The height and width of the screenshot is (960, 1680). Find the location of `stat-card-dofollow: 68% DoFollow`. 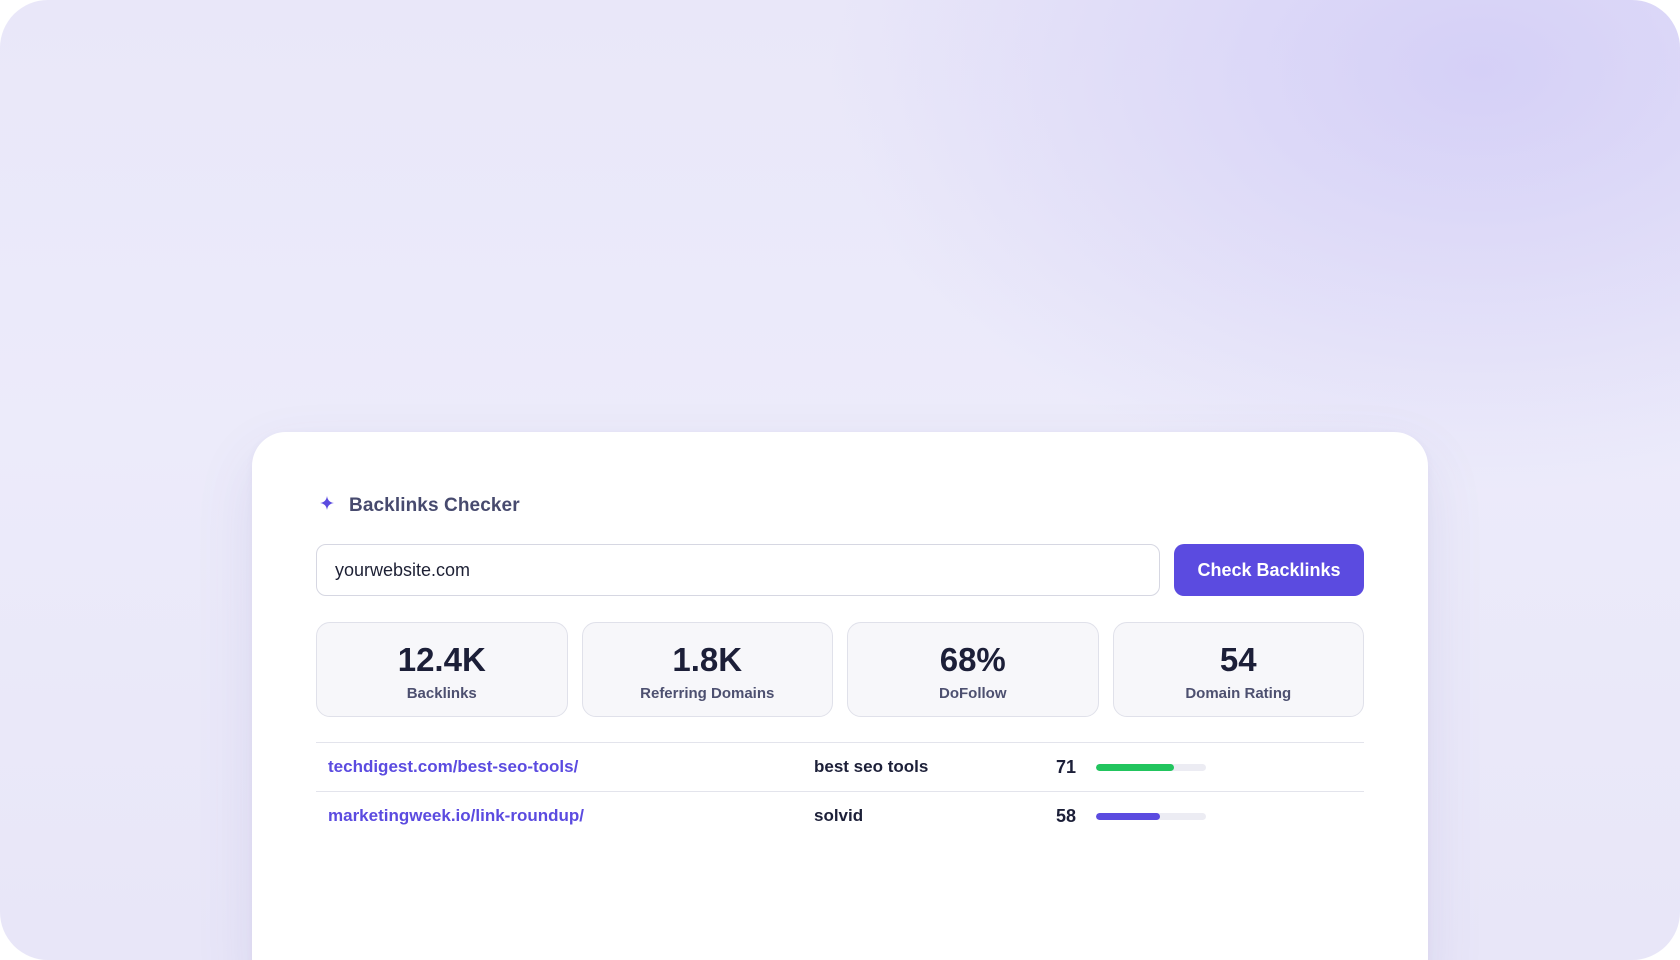

stat-card-dofollow: 68% DoFollow is located at coordinates (973, 669).